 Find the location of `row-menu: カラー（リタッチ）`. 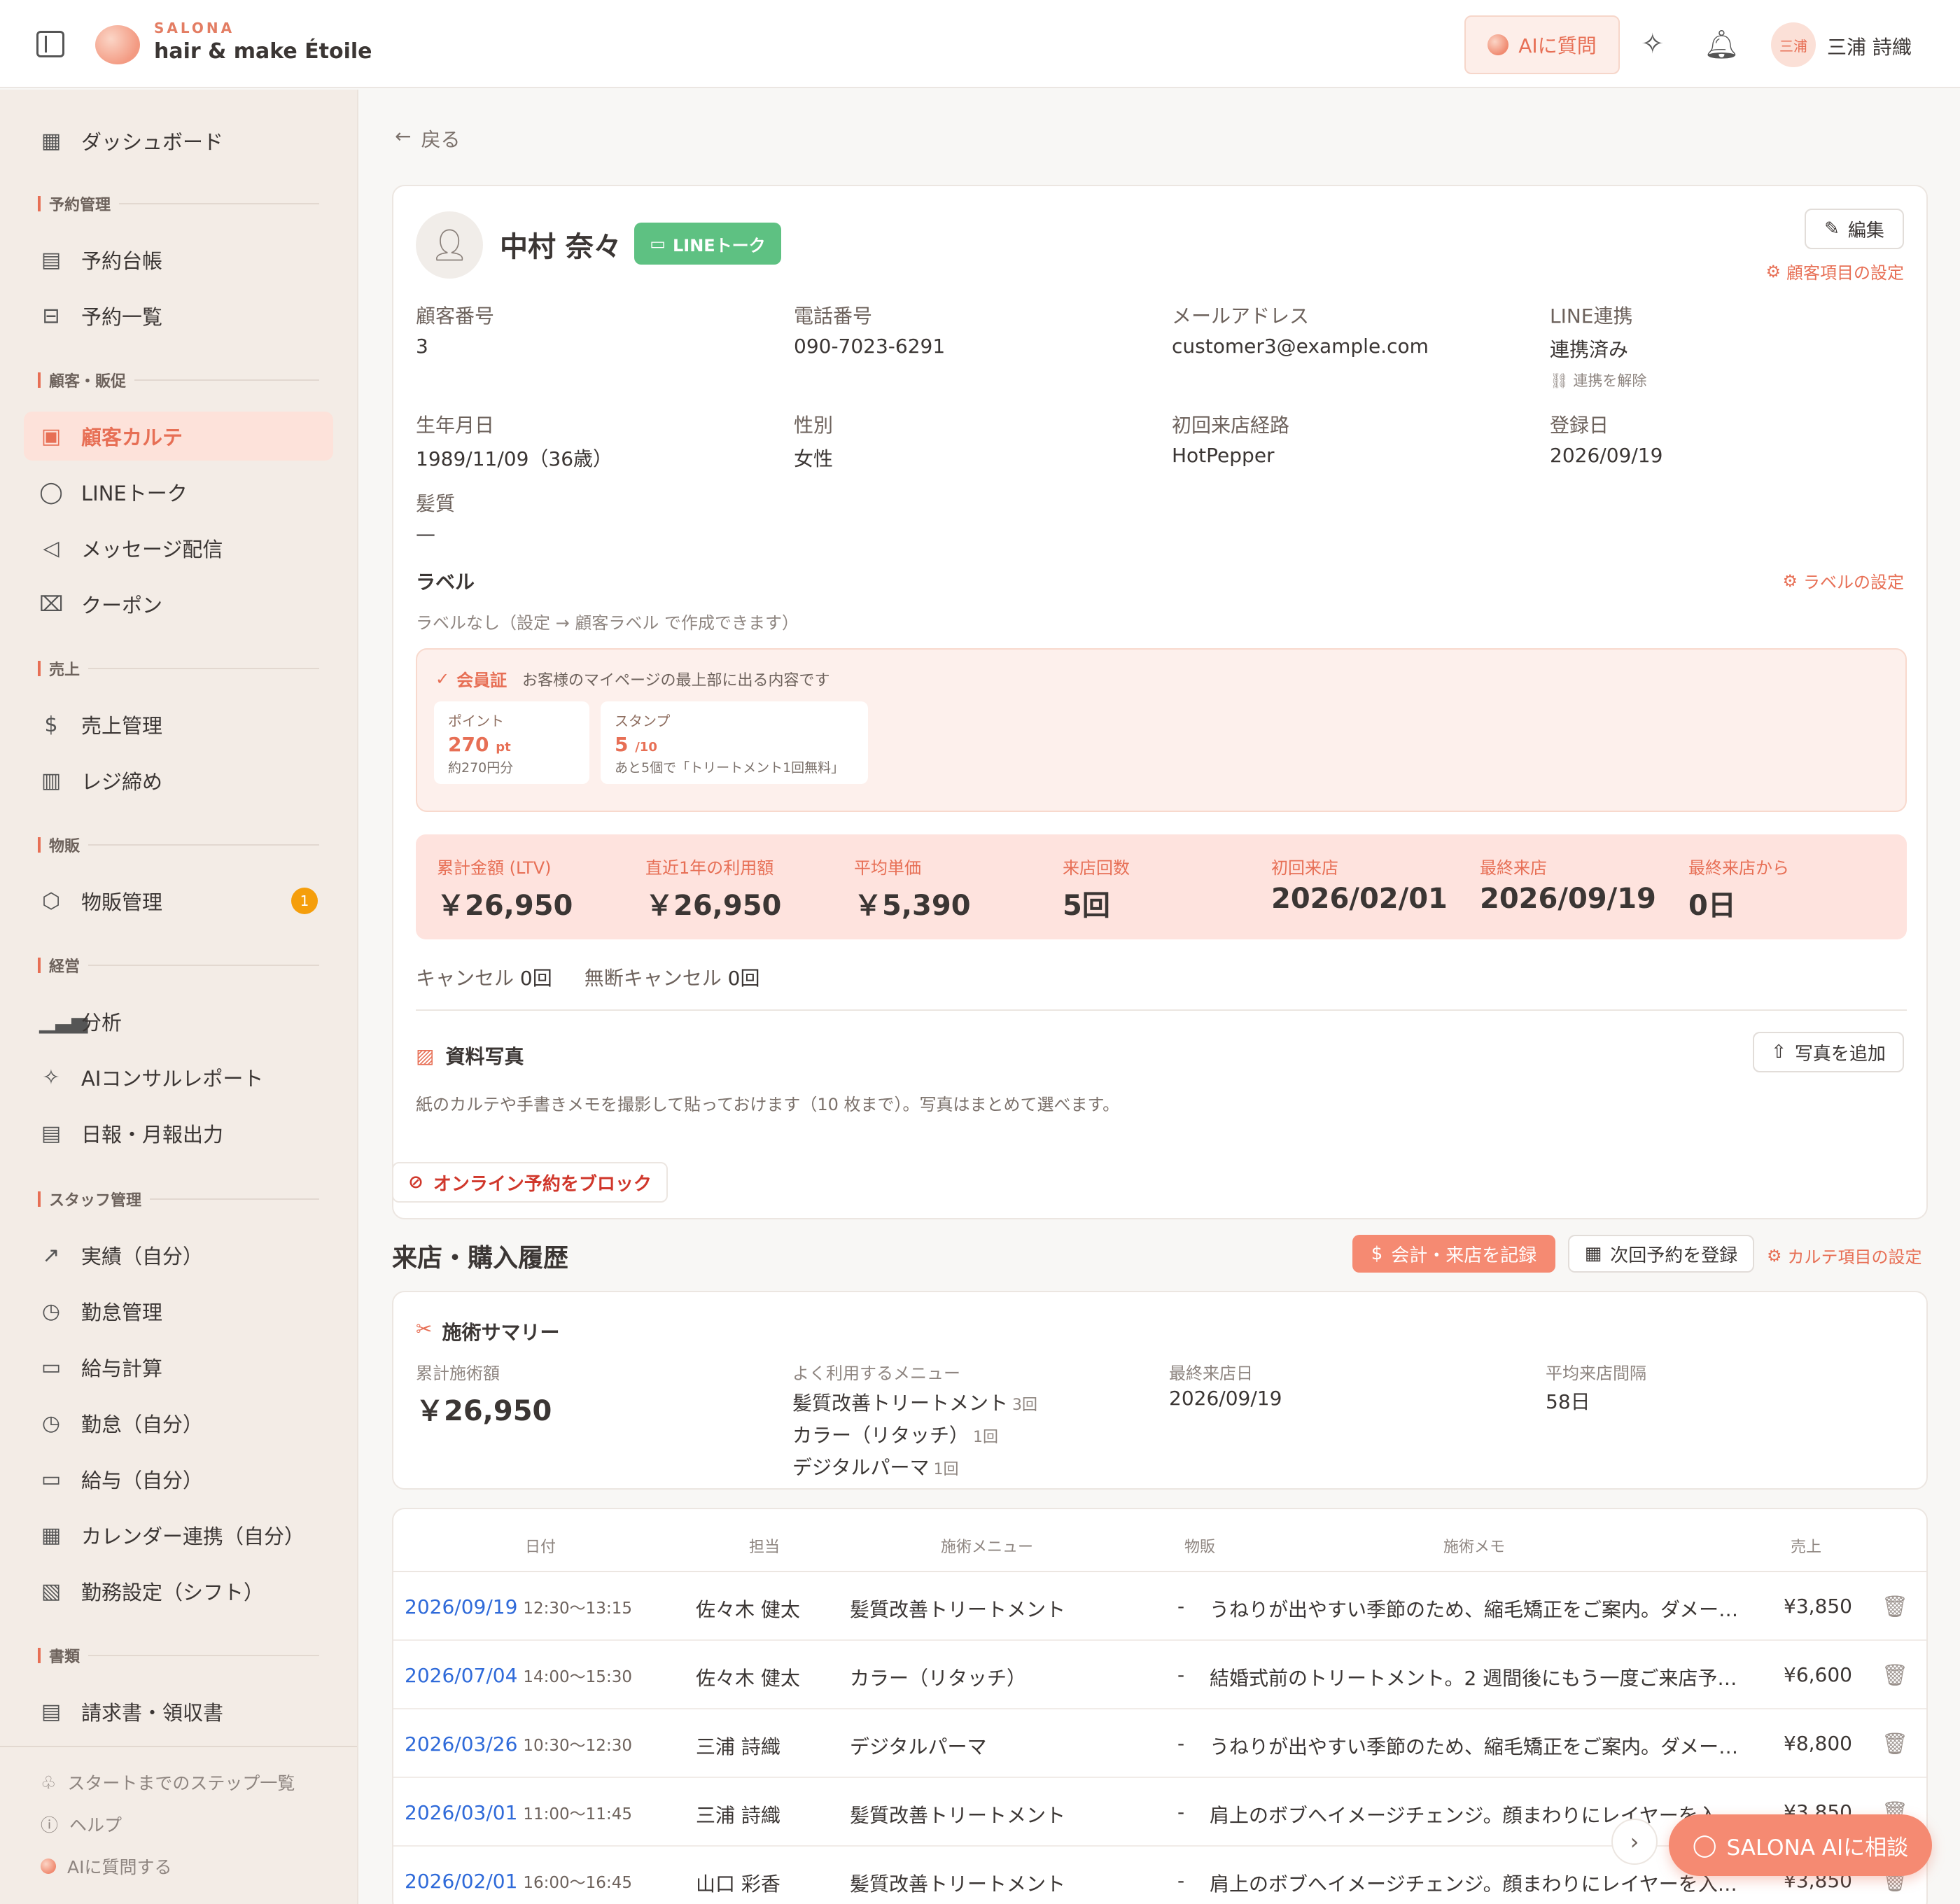

row-menu: カラー（リタッチ） is located at coordinates (938, 1678).